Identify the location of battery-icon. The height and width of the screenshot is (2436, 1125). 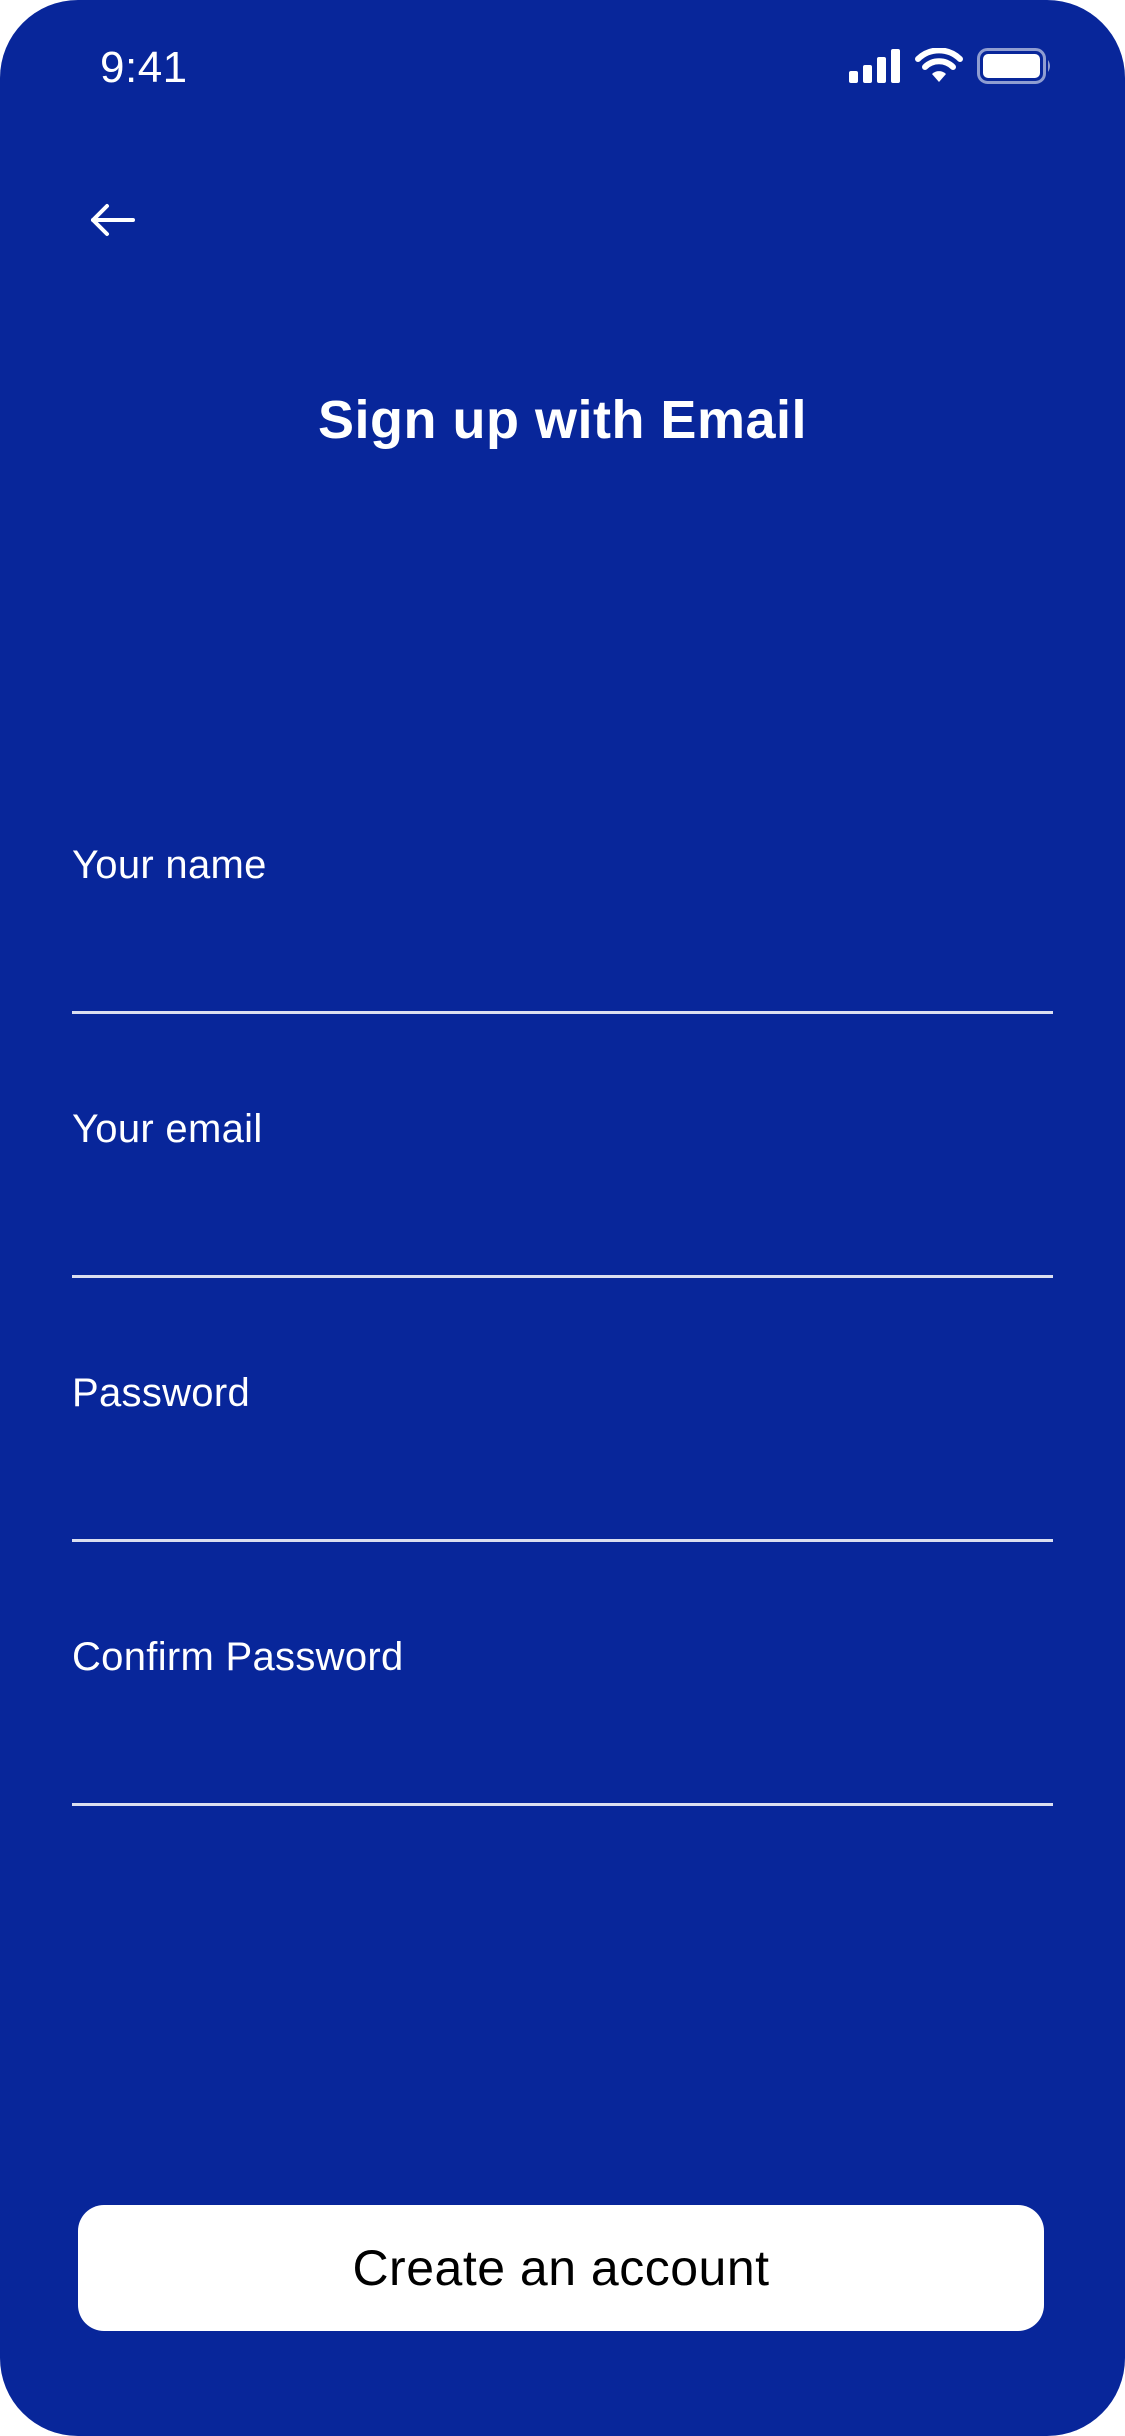
(1015, 66).